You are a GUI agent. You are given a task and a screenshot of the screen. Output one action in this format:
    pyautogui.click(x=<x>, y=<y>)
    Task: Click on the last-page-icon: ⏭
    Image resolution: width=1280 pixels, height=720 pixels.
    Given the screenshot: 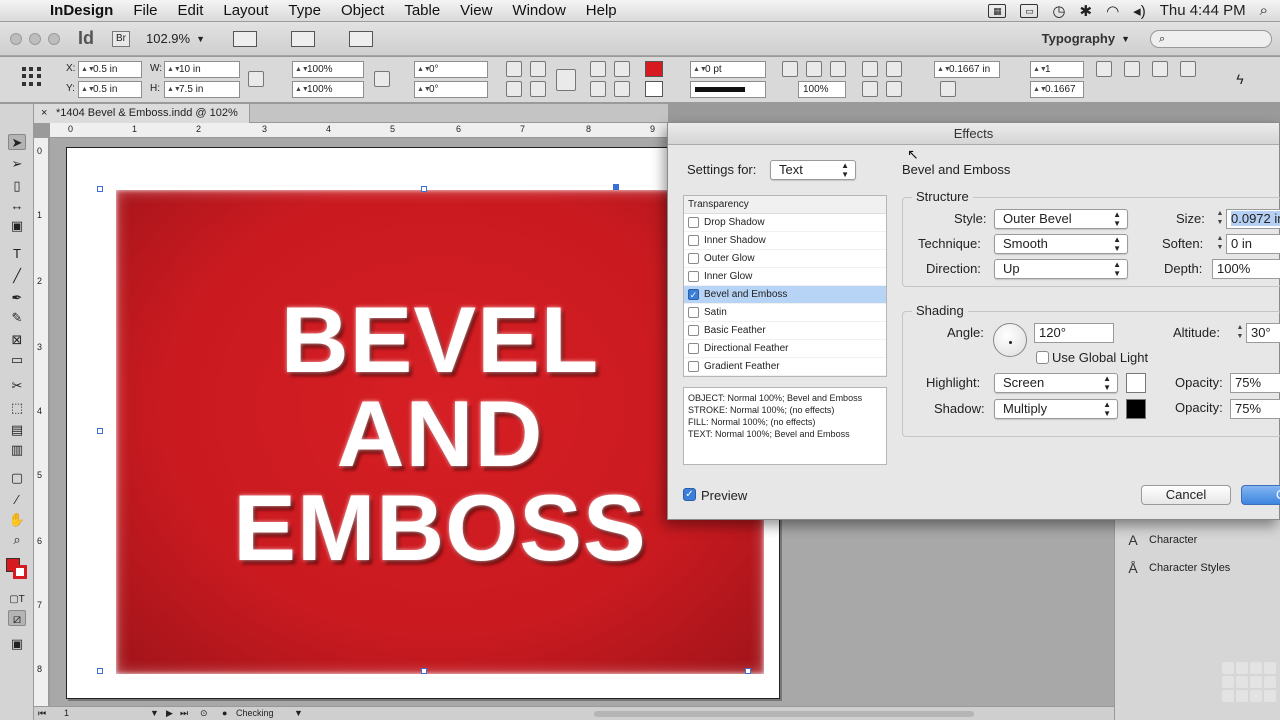 What is the action you would take?
    pyautogui.click(x=184, y=713)
    